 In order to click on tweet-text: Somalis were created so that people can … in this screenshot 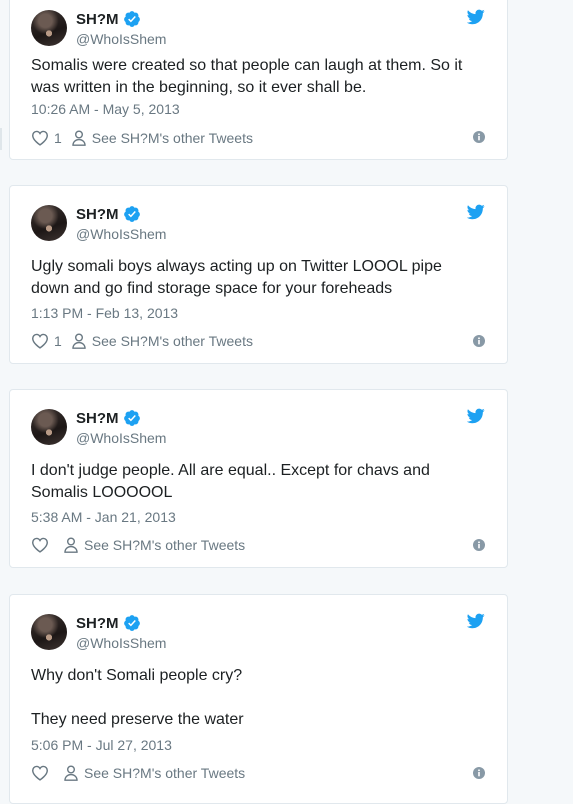, I will do `click(247, 76)`.